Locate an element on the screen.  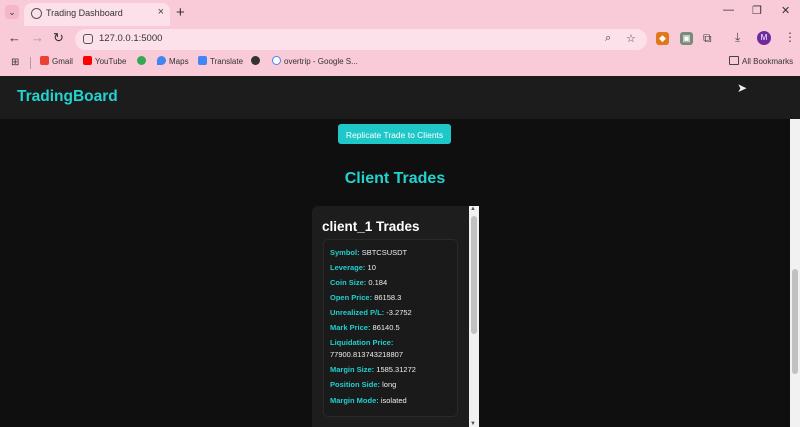
panel-title: client_1 Trades is located at coordinates (371, 226).